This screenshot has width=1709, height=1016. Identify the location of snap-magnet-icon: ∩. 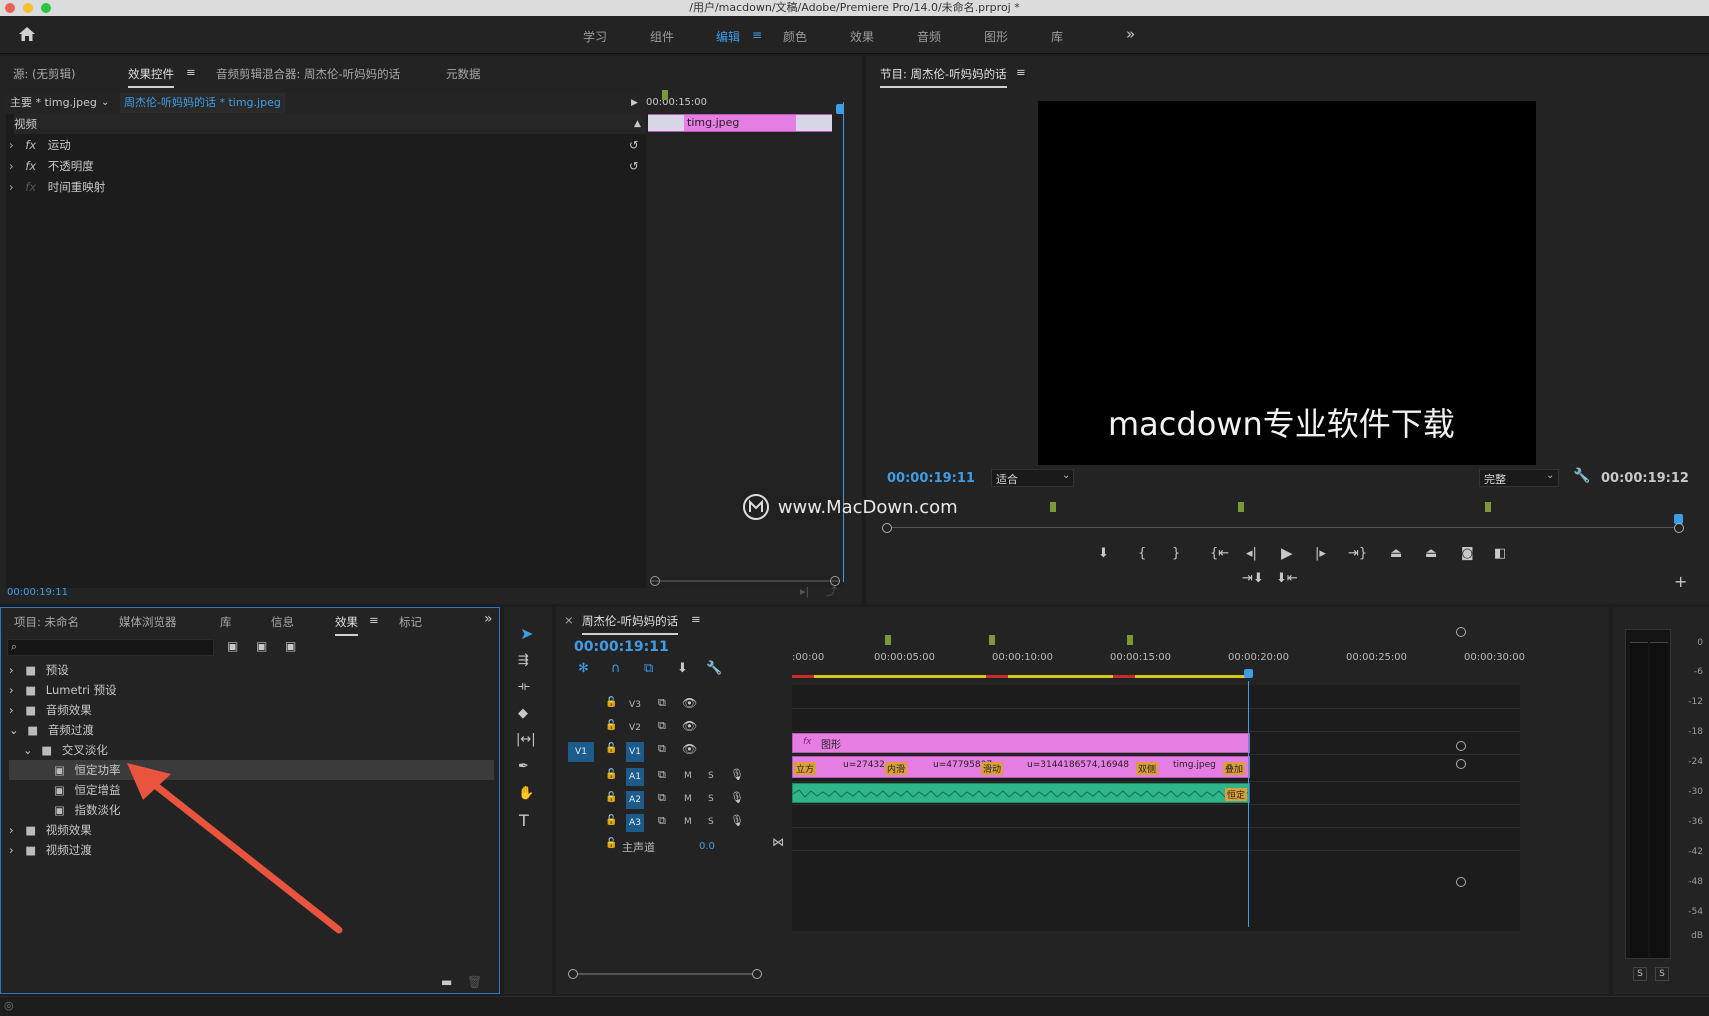
(616, 668).